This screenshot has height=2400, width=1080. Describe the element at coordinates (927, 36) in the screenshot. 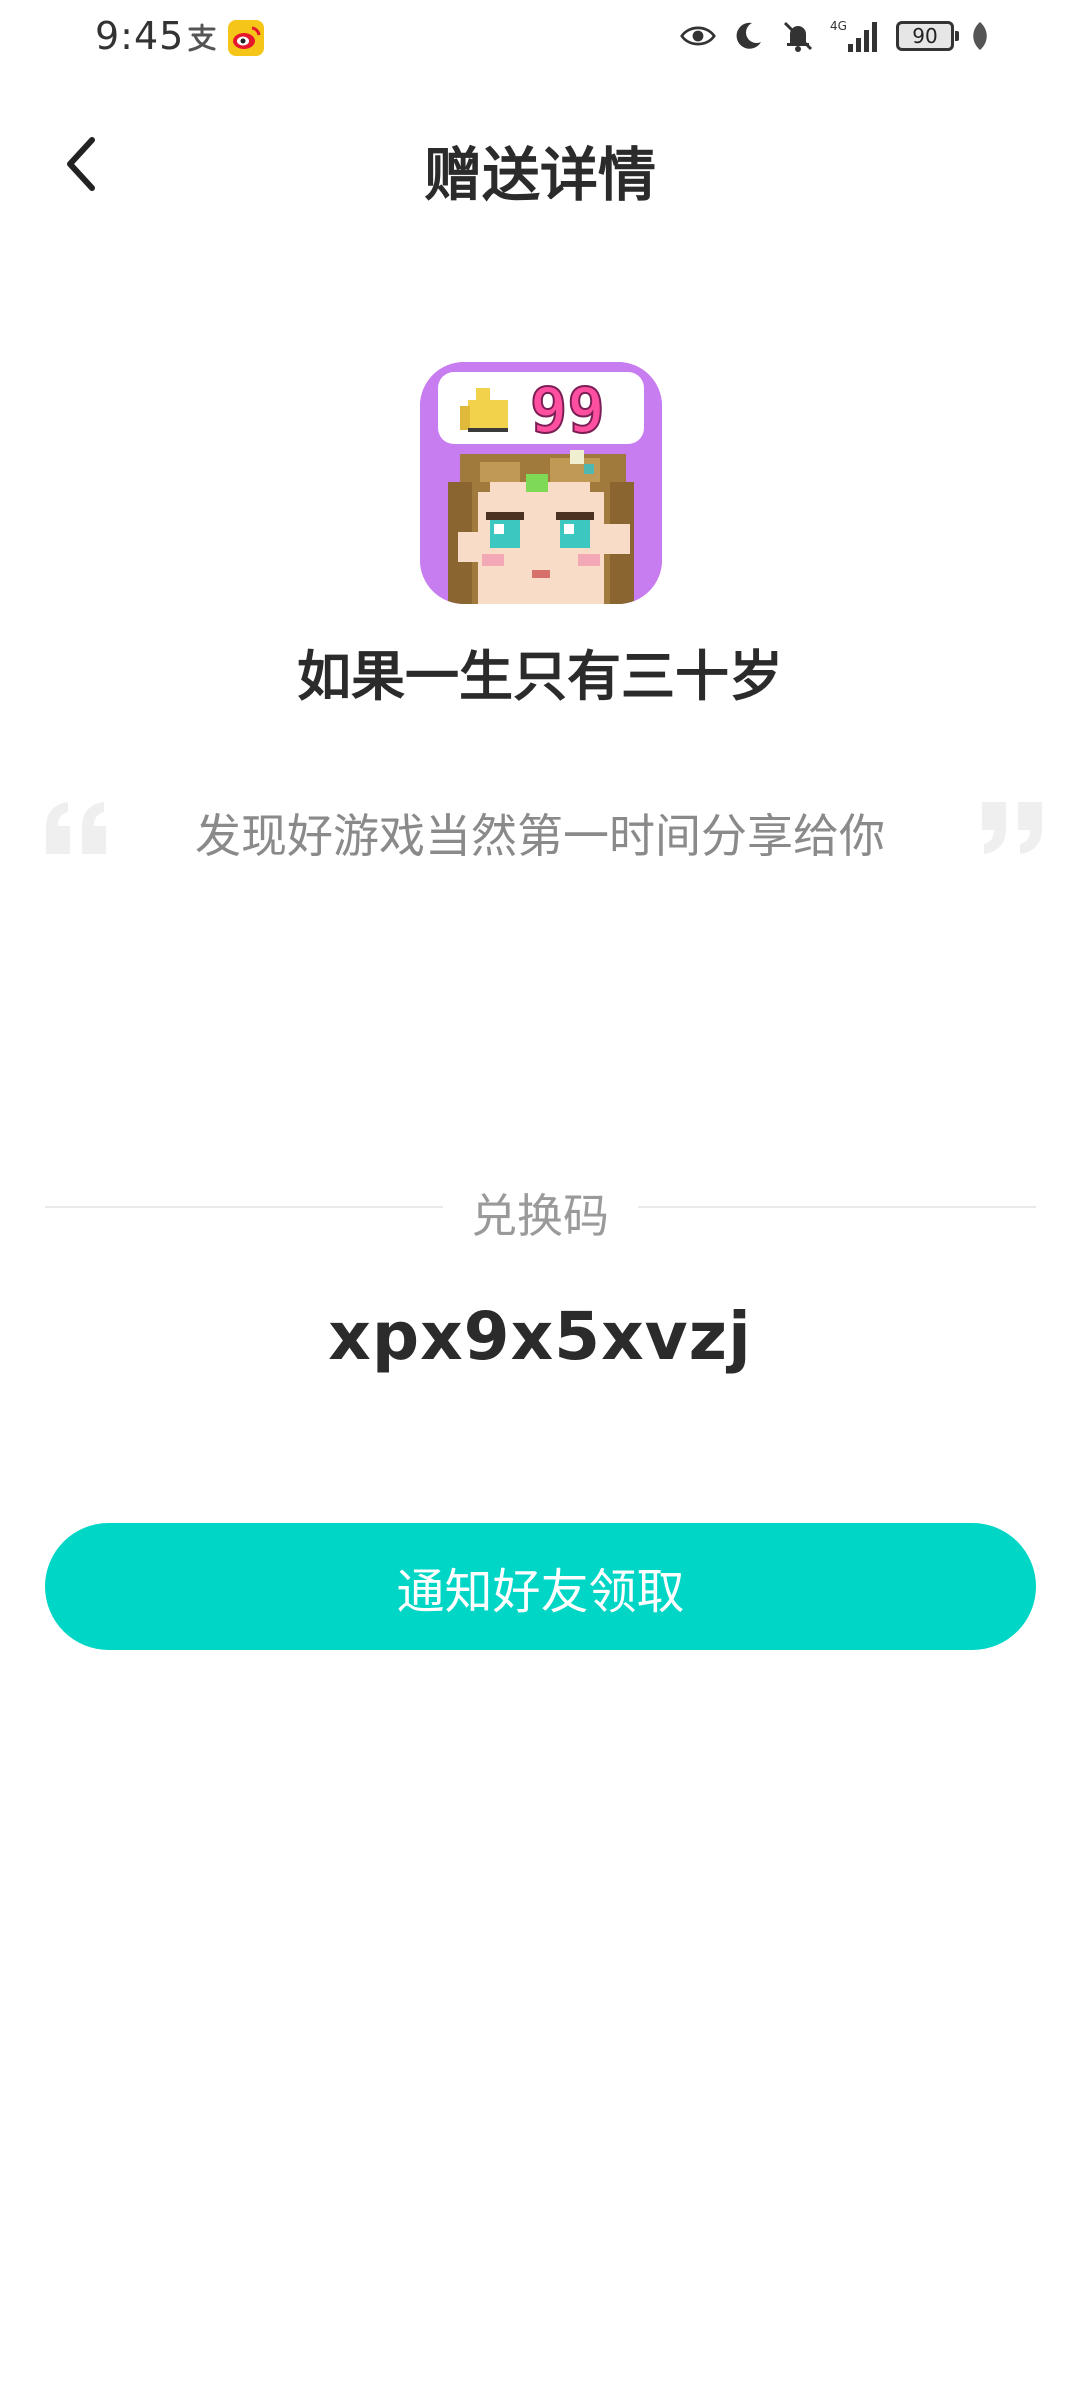

I see `battery-indicator: 90` at that location.